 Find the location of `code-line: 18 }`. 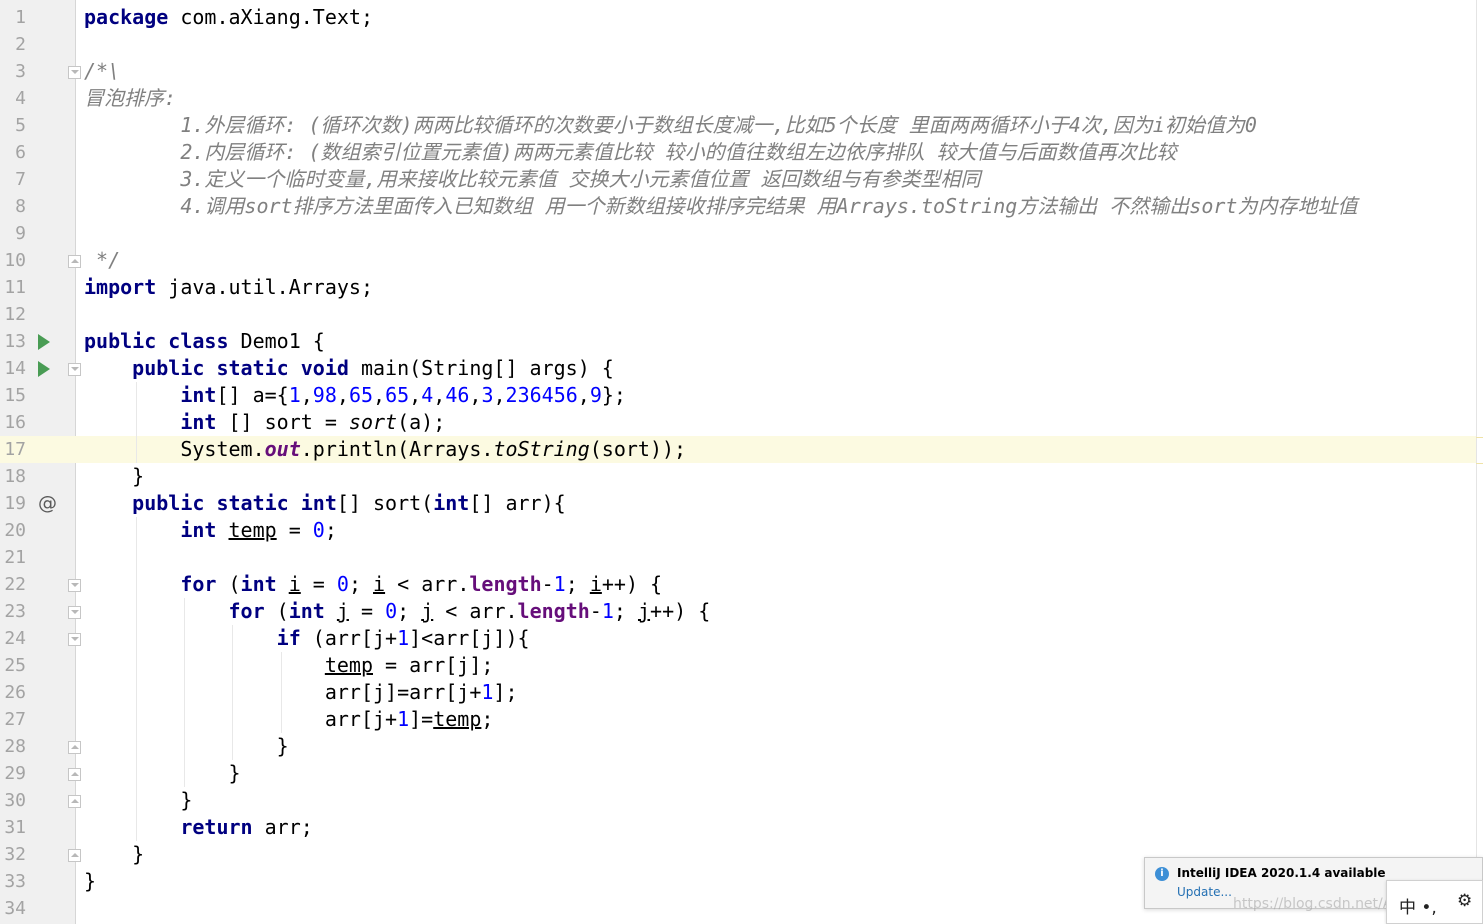

code-line: 18 } is located at coordinates (738, 476).